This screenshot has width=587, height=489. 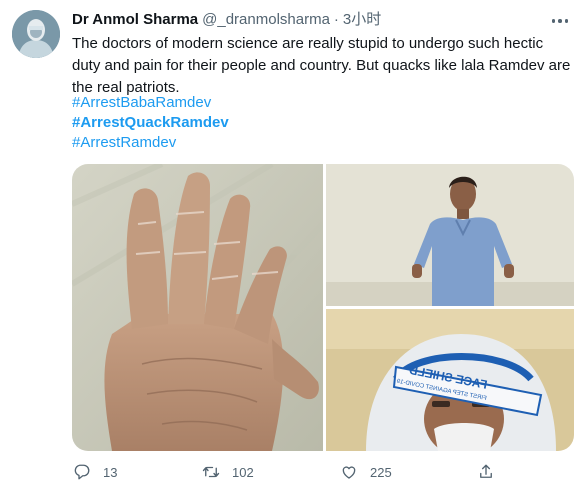 I want to click on action-bar: 13 102 225, so click(x=322, y=472).